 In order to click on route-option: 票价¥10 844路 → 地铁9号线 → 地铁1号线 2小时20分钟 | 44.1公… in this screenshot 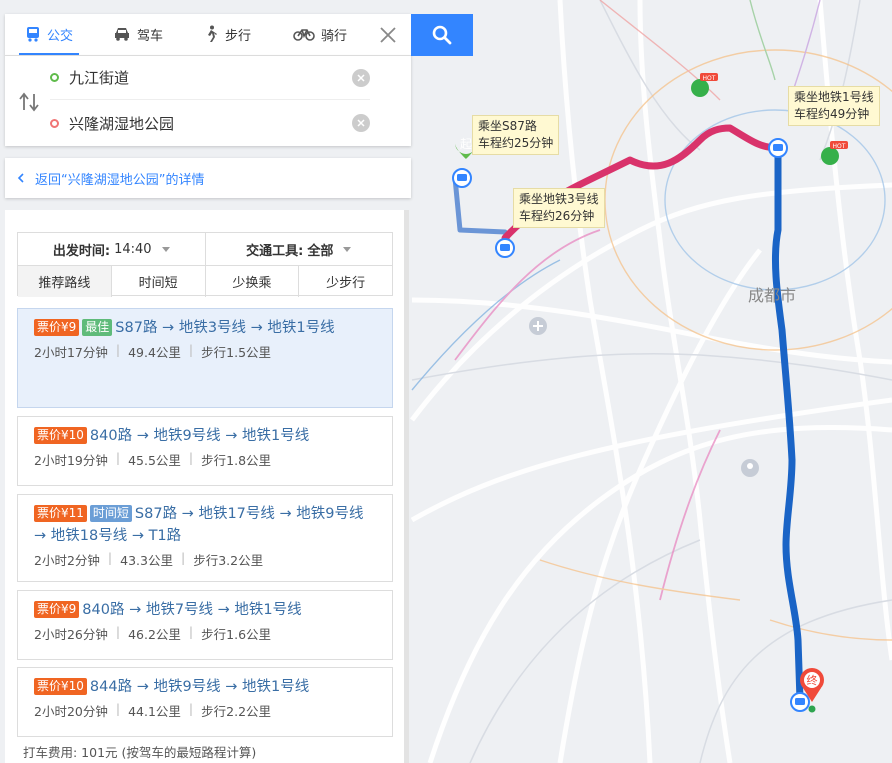, I will do `click(205, 702)`.